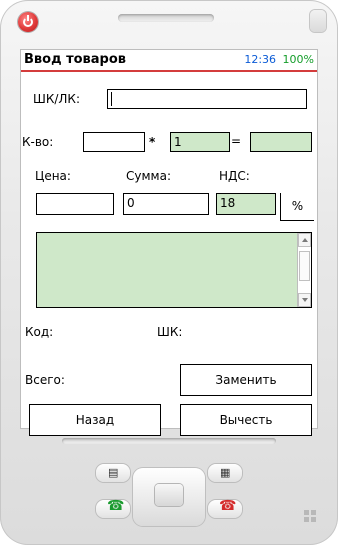 The image size is (338, 545). Describe the element at coordinates (111, 99) in the screenshot. I see `text-caret` at that location.